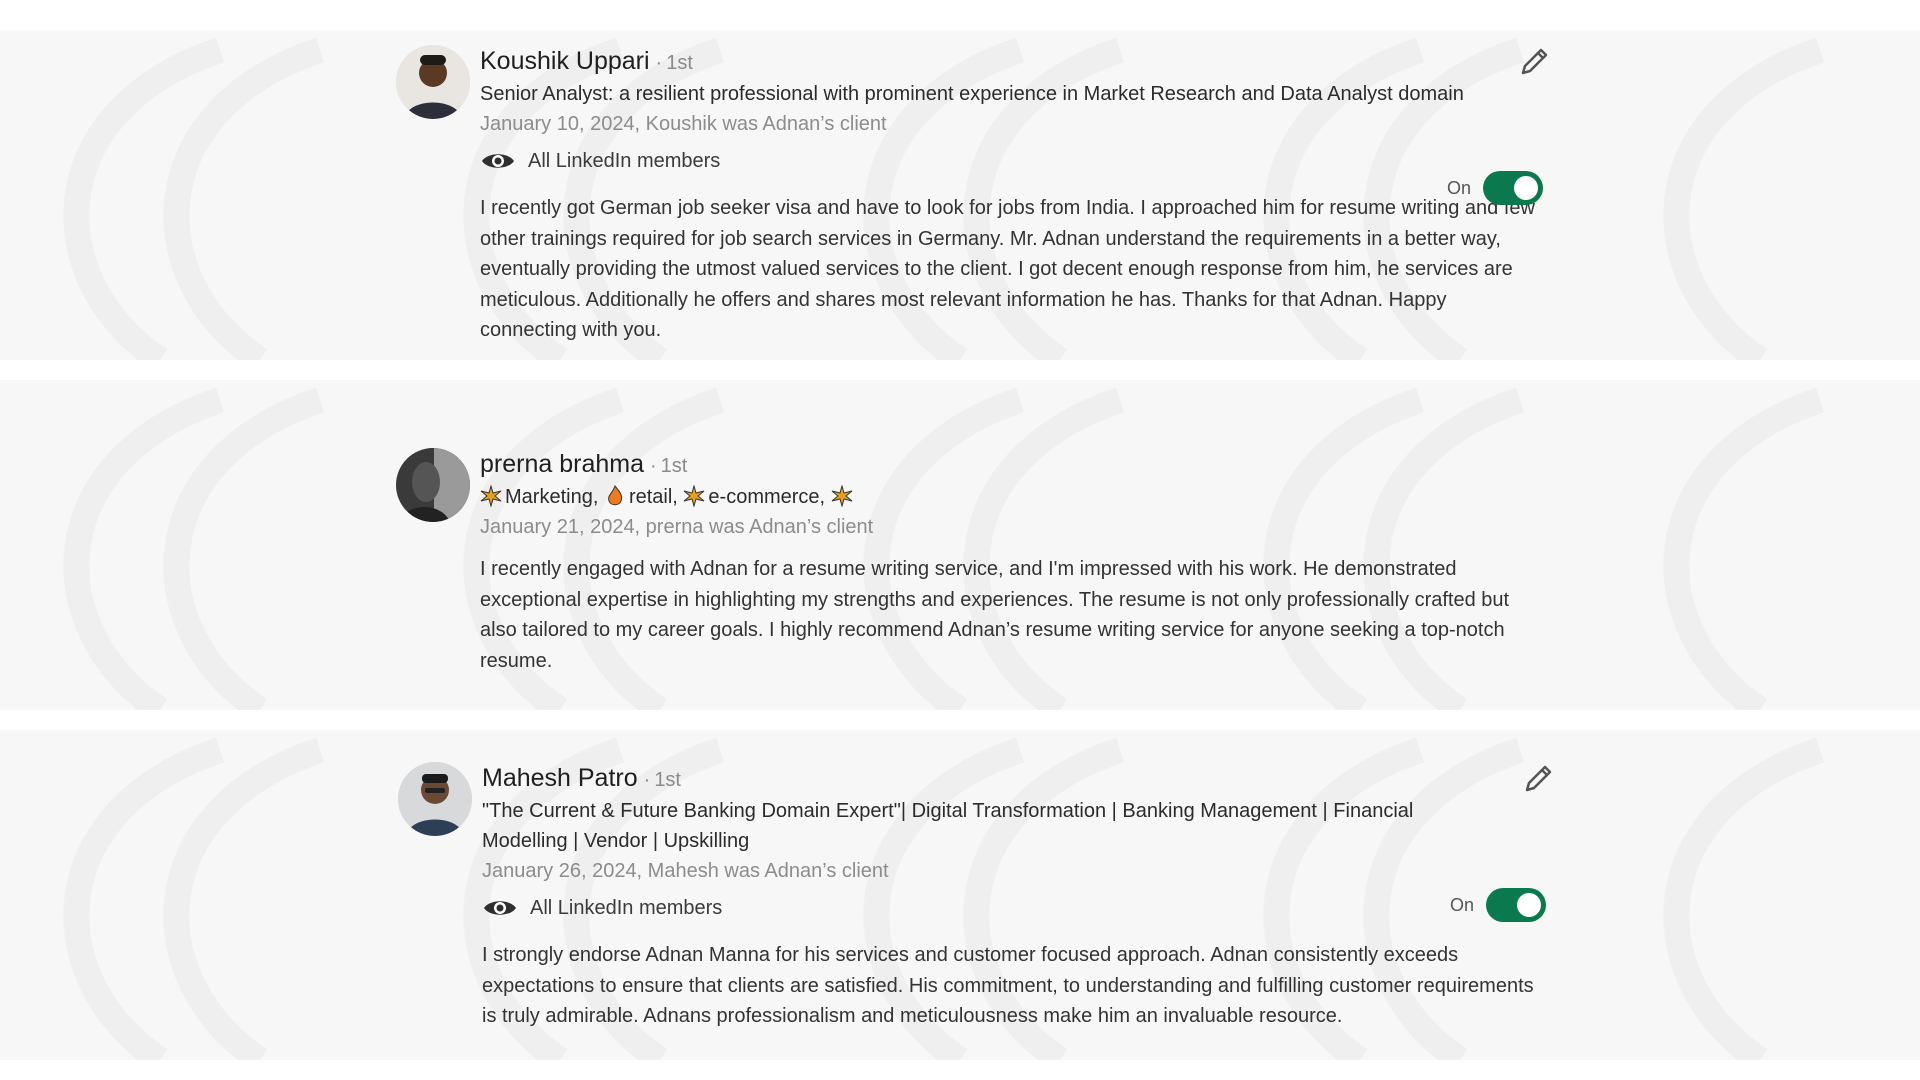 The image size is (1920, 1080). What do you see at coordinates (552, 497) in the screenshot?
I see `headline-part-marketing: Marketing,` at bounding box center [552, 497].